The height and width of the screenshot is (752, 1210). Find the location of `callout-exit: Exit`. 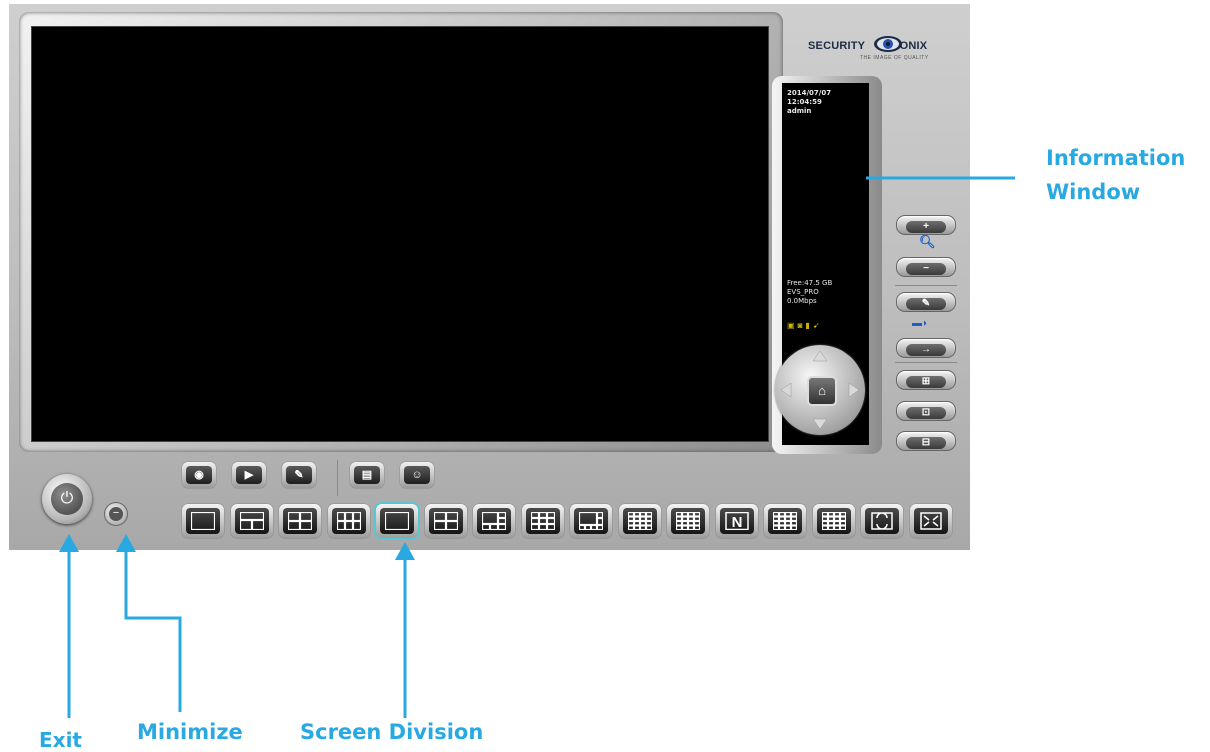

callout-exit: Exit is located at coordinates (60, 740).